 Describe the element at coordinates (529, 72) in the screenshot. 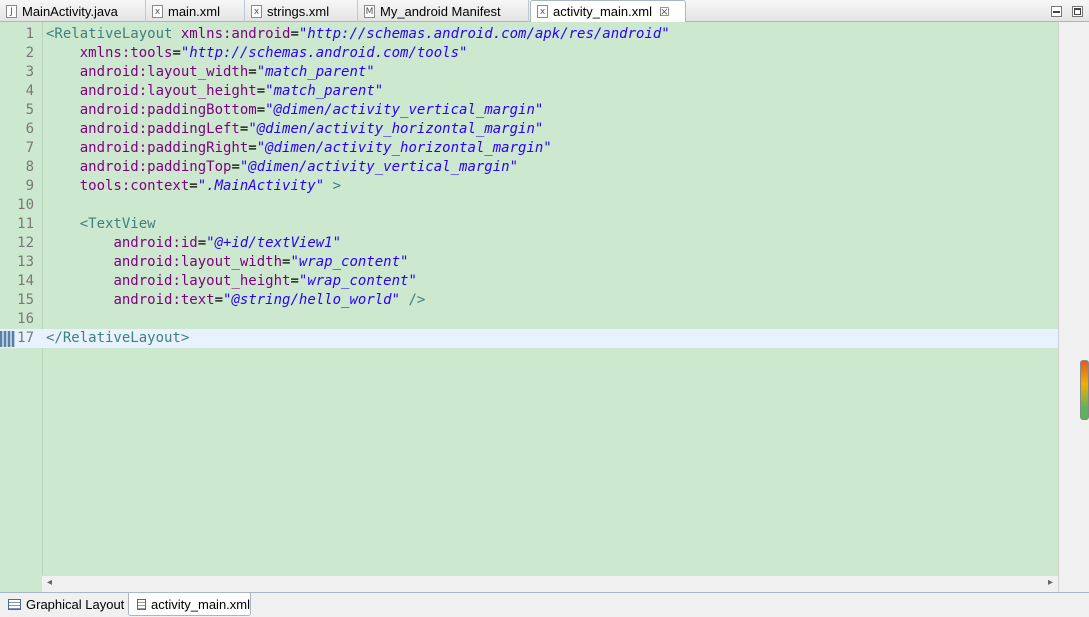

I see `code-line: 3 android:layout_width="match_parent"` at that location.